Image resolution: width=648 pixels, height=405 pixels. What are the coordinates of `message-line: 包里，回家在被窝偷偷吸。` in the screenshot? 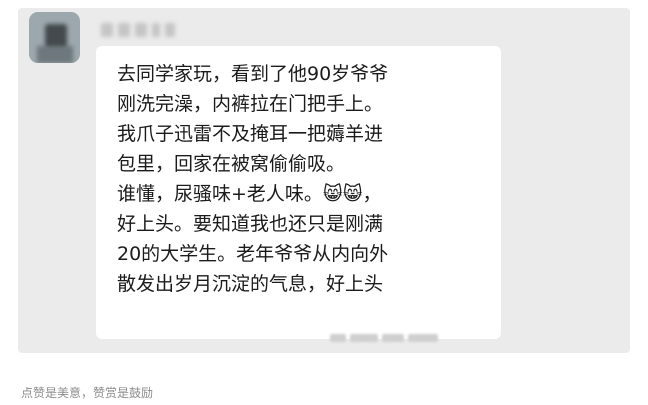 It's located at (231, 164).